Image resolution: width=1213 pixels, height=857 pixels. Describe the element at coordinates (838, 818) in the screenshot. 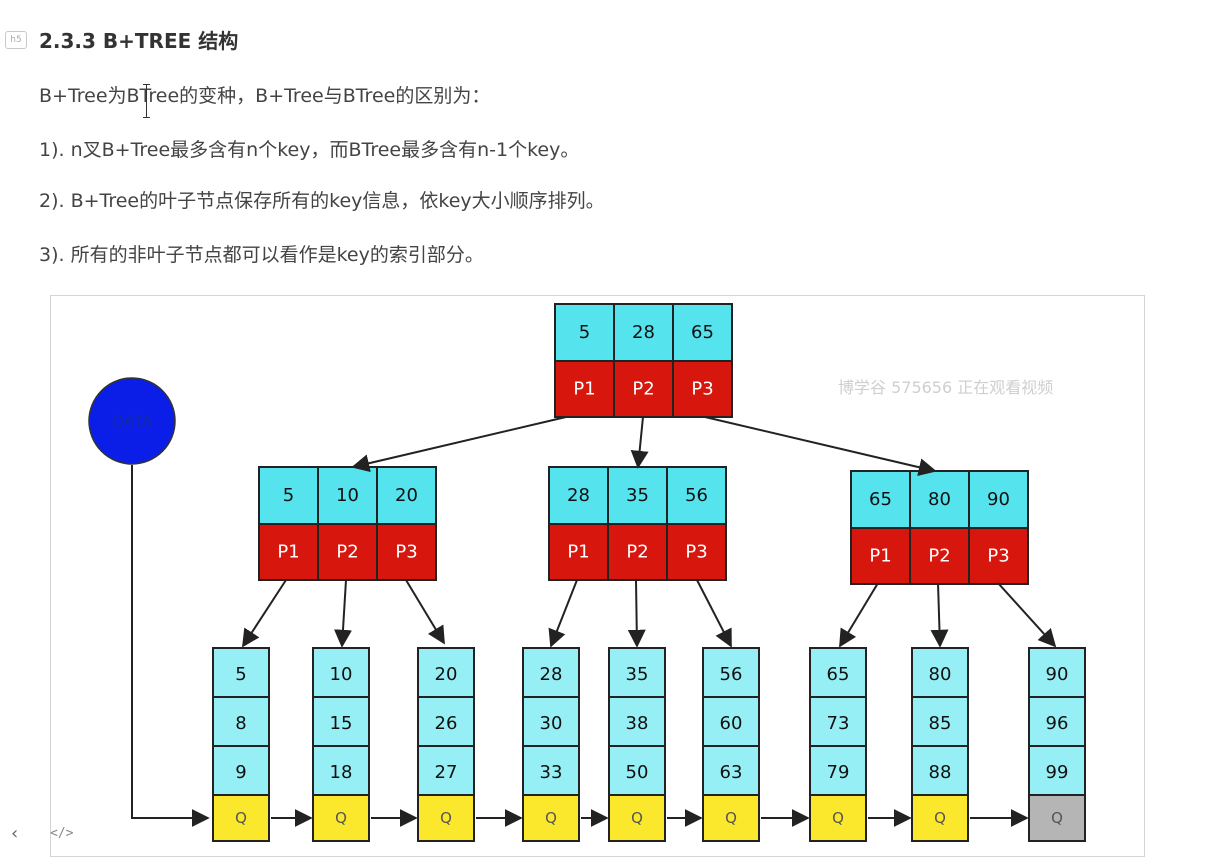

I see `leaf-7-pointer-label: Q` at that location.